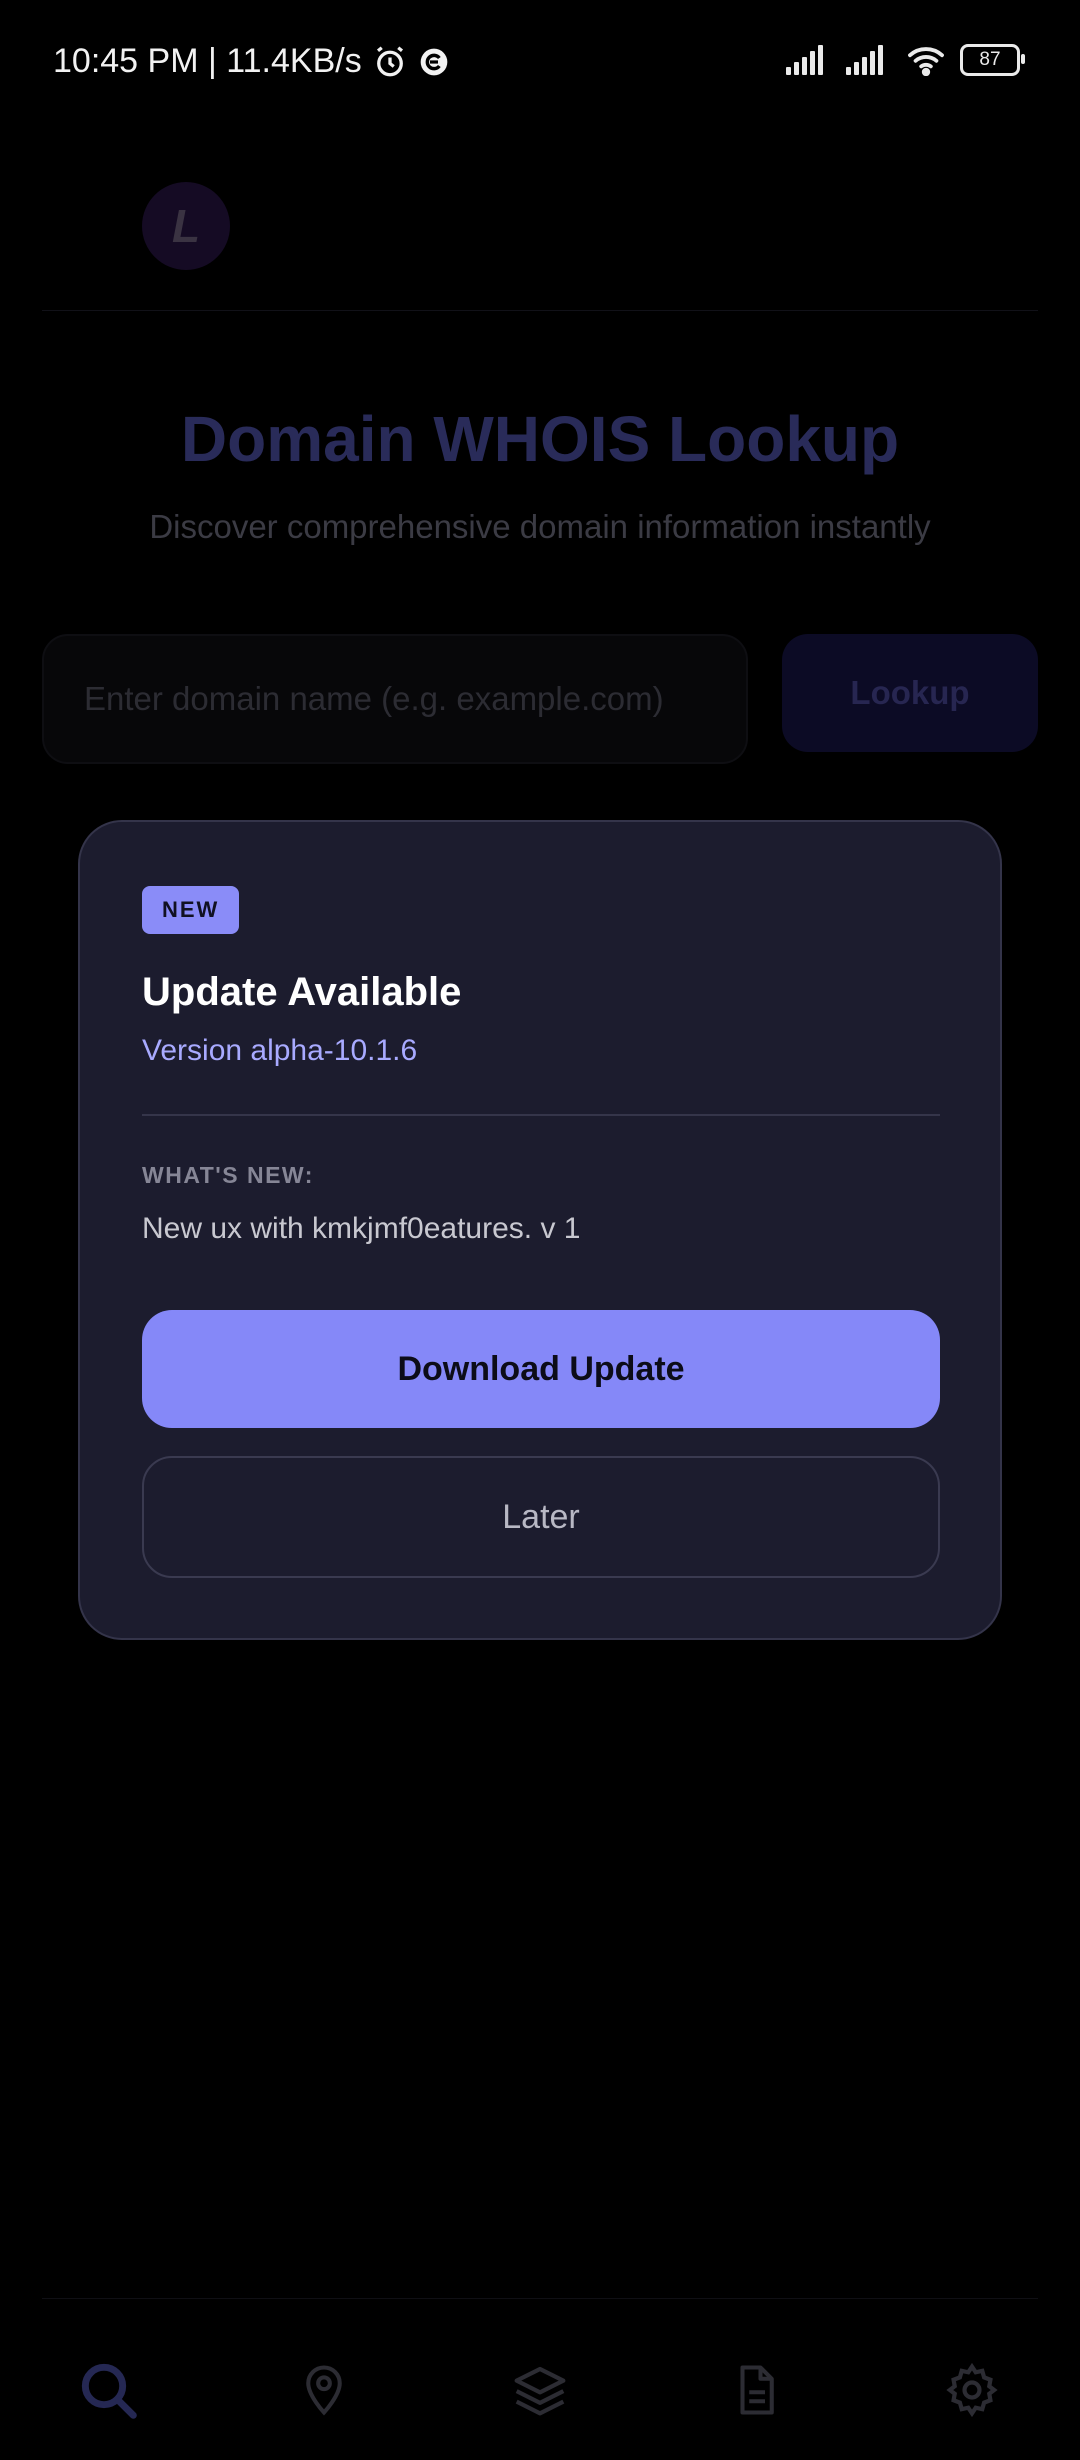 The image size is (1080, 2460). What do you see at coordinates (540, 2298) in the screenshot?
I see `bottom-nav-divider` at bounding box center [540, 2298].